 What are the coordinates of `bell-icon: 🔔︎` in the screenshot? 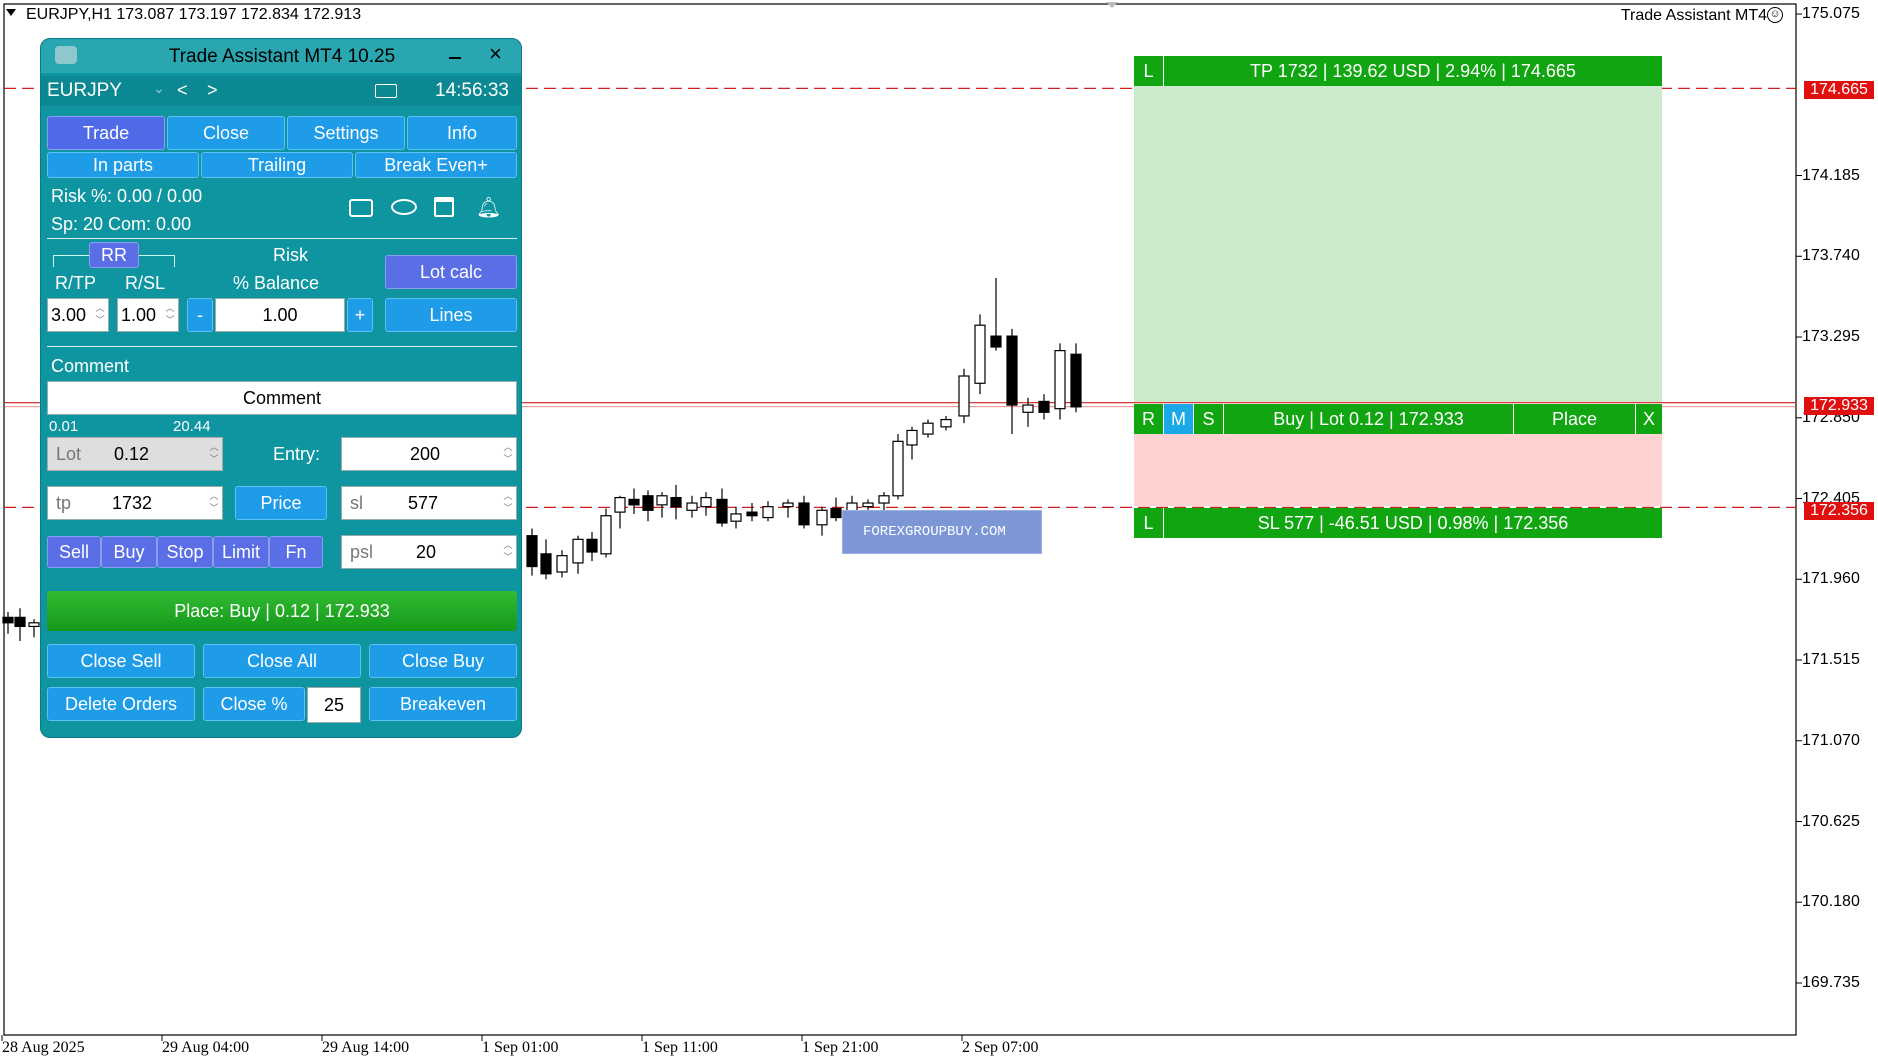 It's located at (488, 207).